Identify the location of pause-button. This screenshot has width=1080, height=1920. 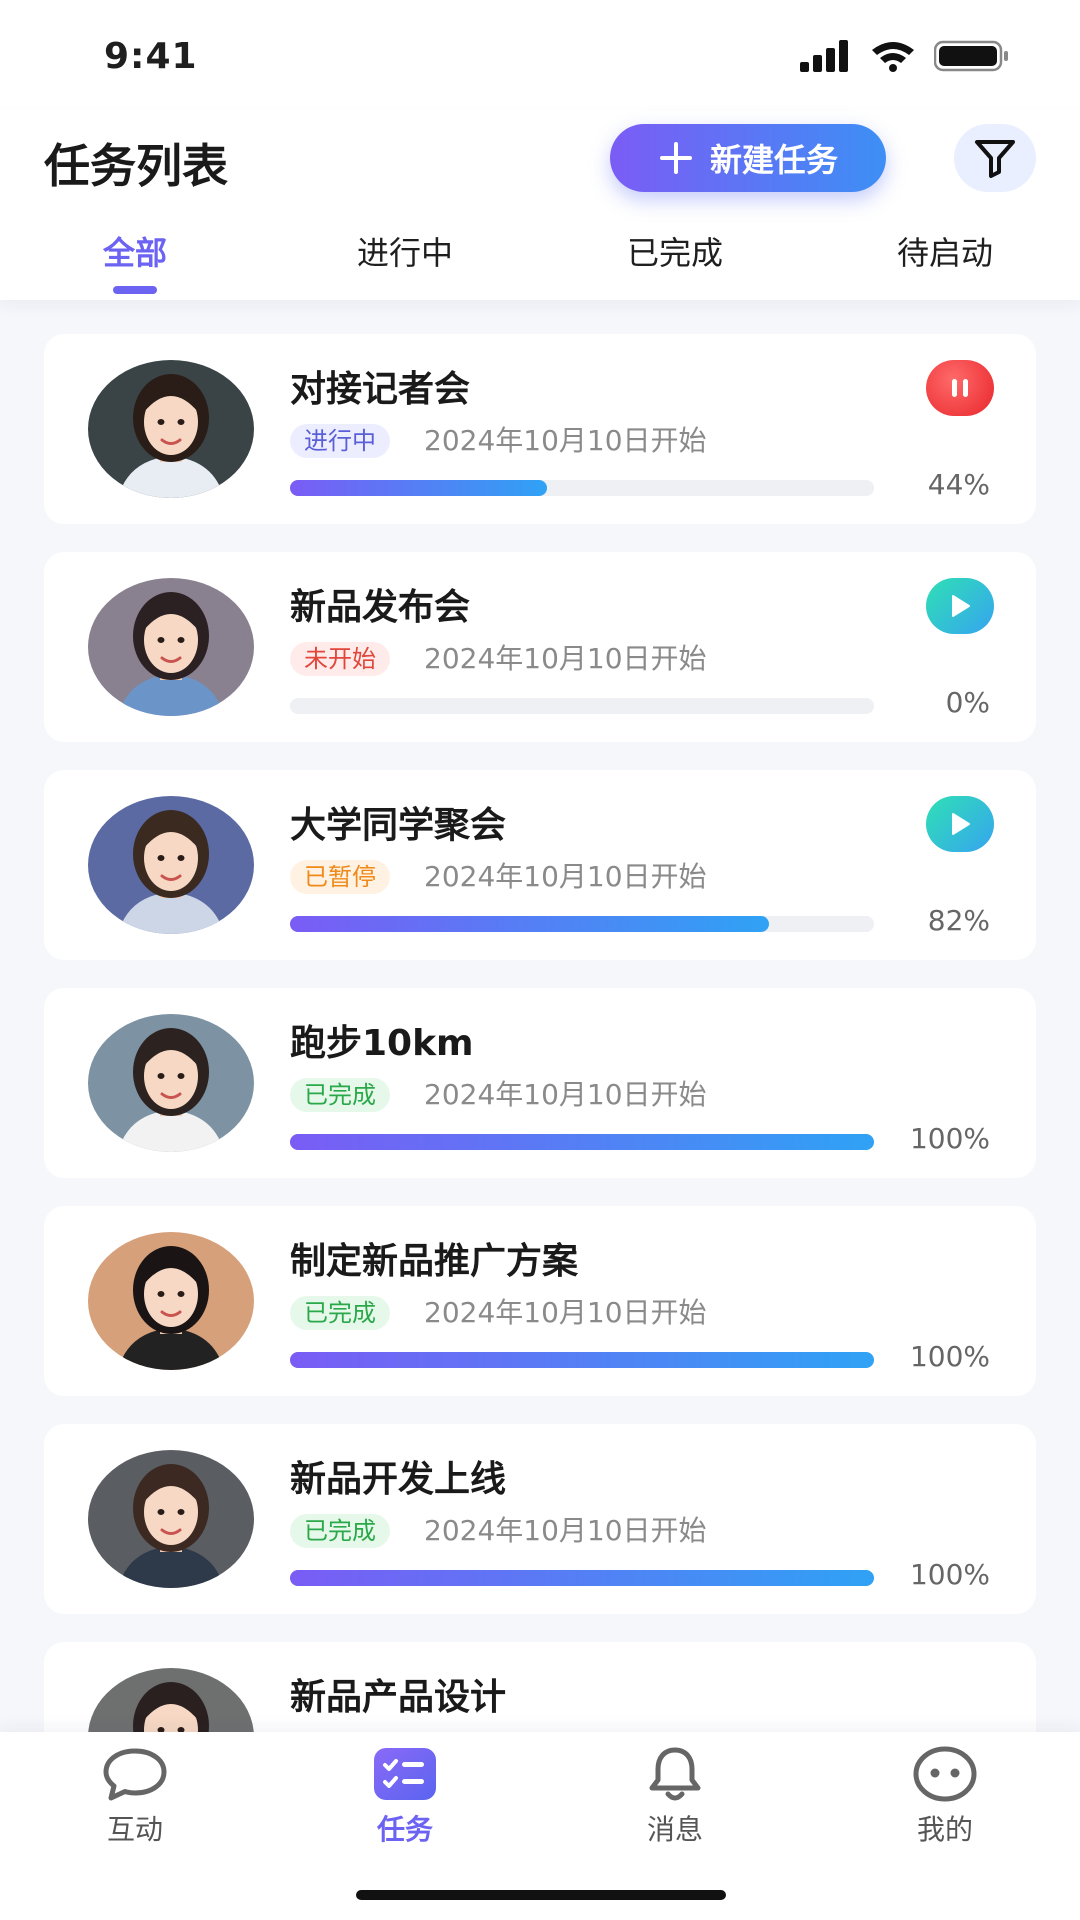
(960, 388).